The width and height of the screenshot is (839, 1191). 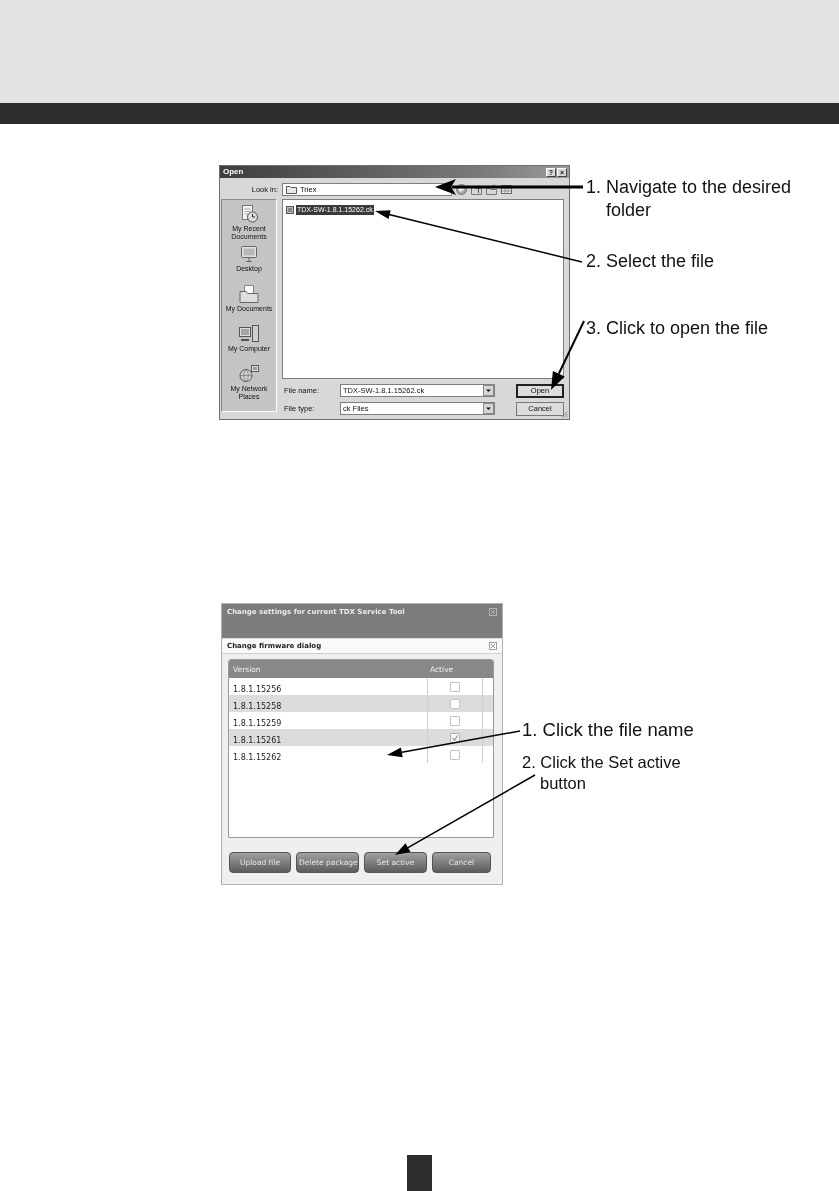 I want to click on table-row: 1.8.1.15261, so click(x=361, y=737).